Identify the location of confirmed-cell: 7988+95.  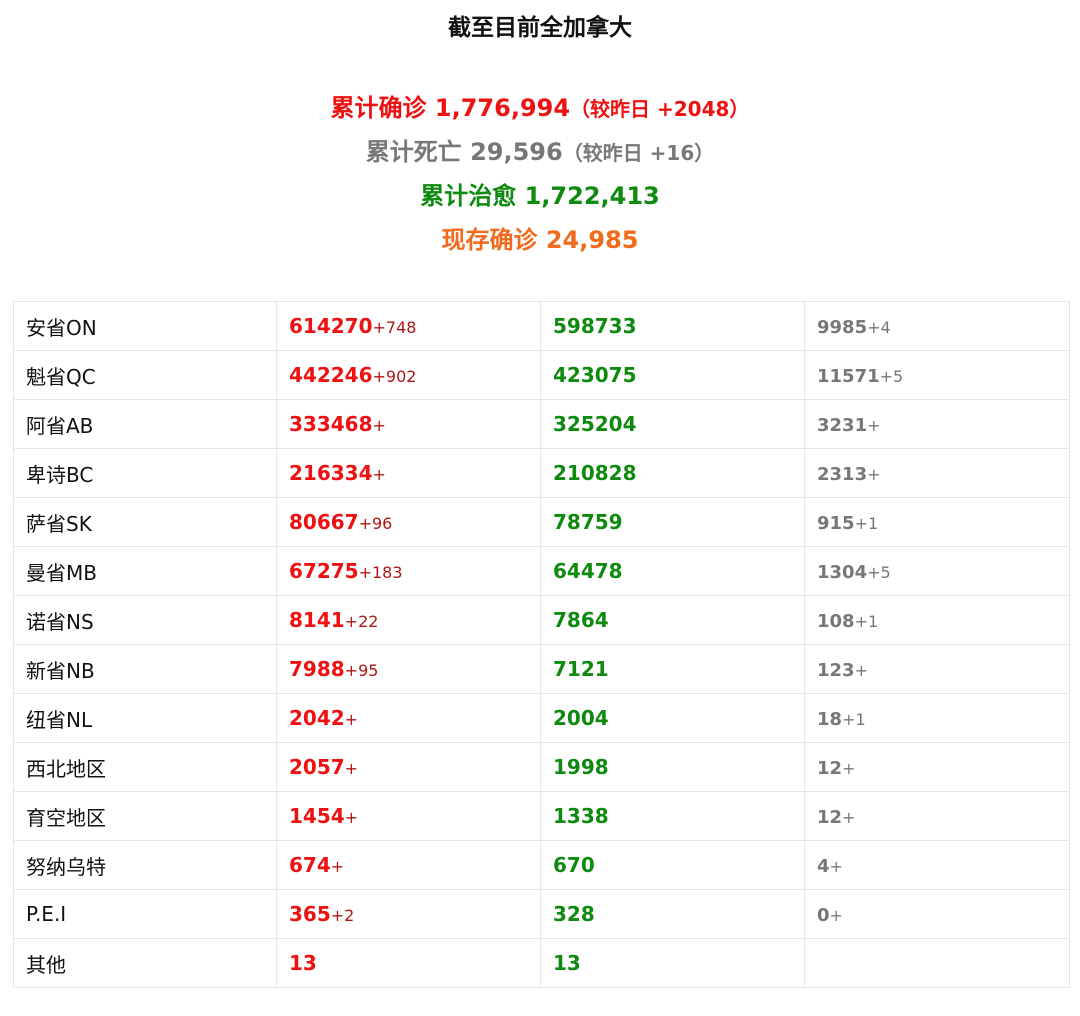
(408, 669).